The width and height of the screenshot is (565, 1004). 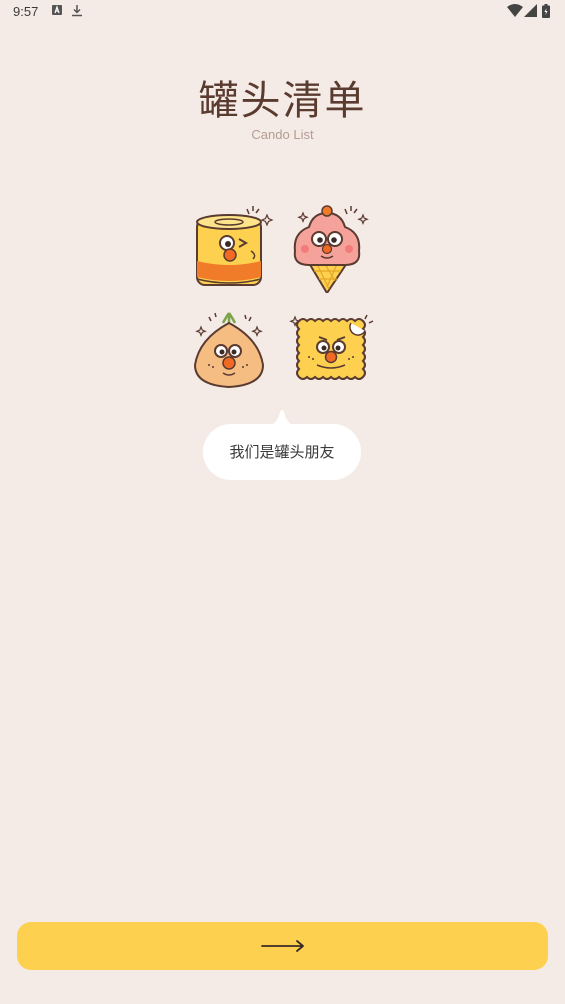 I want to click on arrow-right-icon, so click(x=282, y=946).